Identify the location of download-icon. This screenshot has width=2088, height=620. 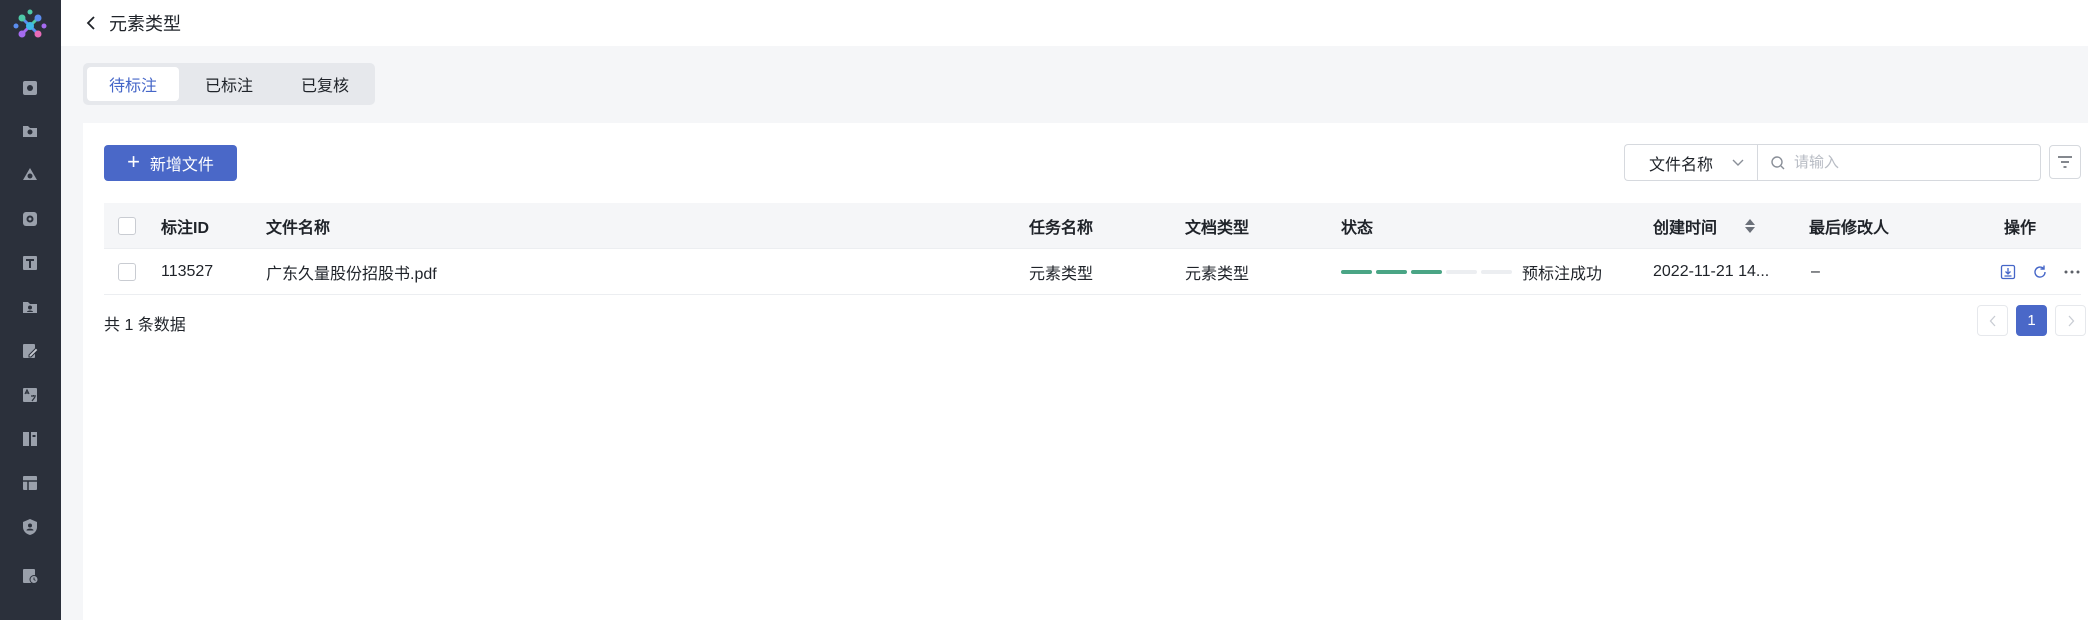
(2008, 272).